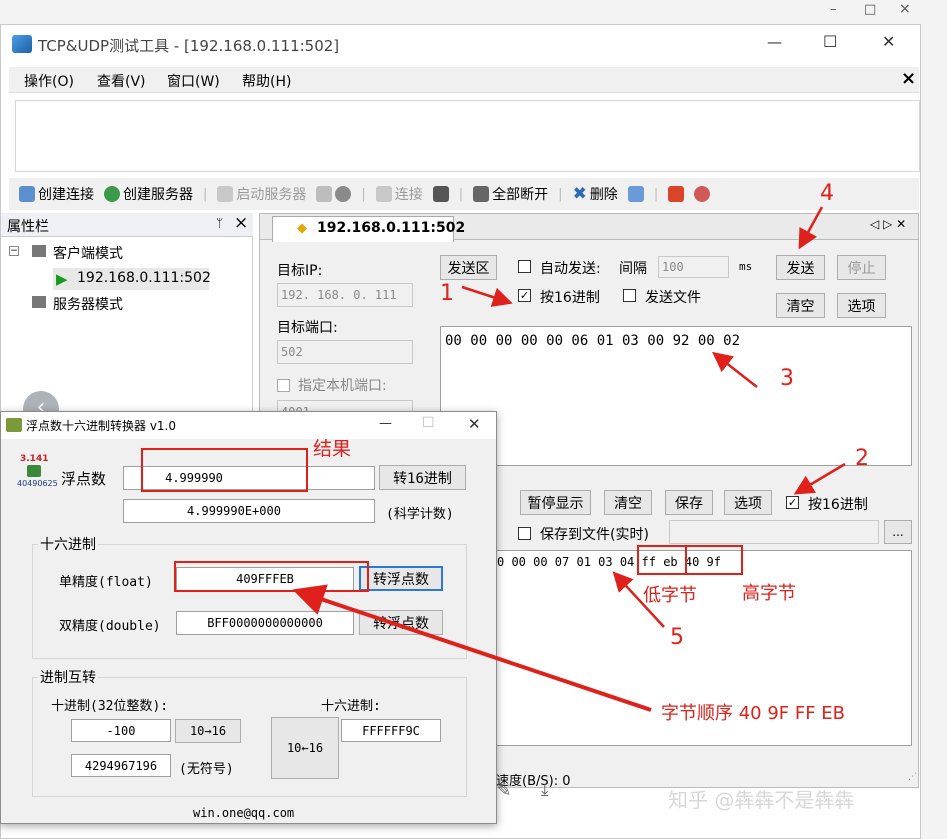  I want to click on annotation-2: 2, so click(862, 458).